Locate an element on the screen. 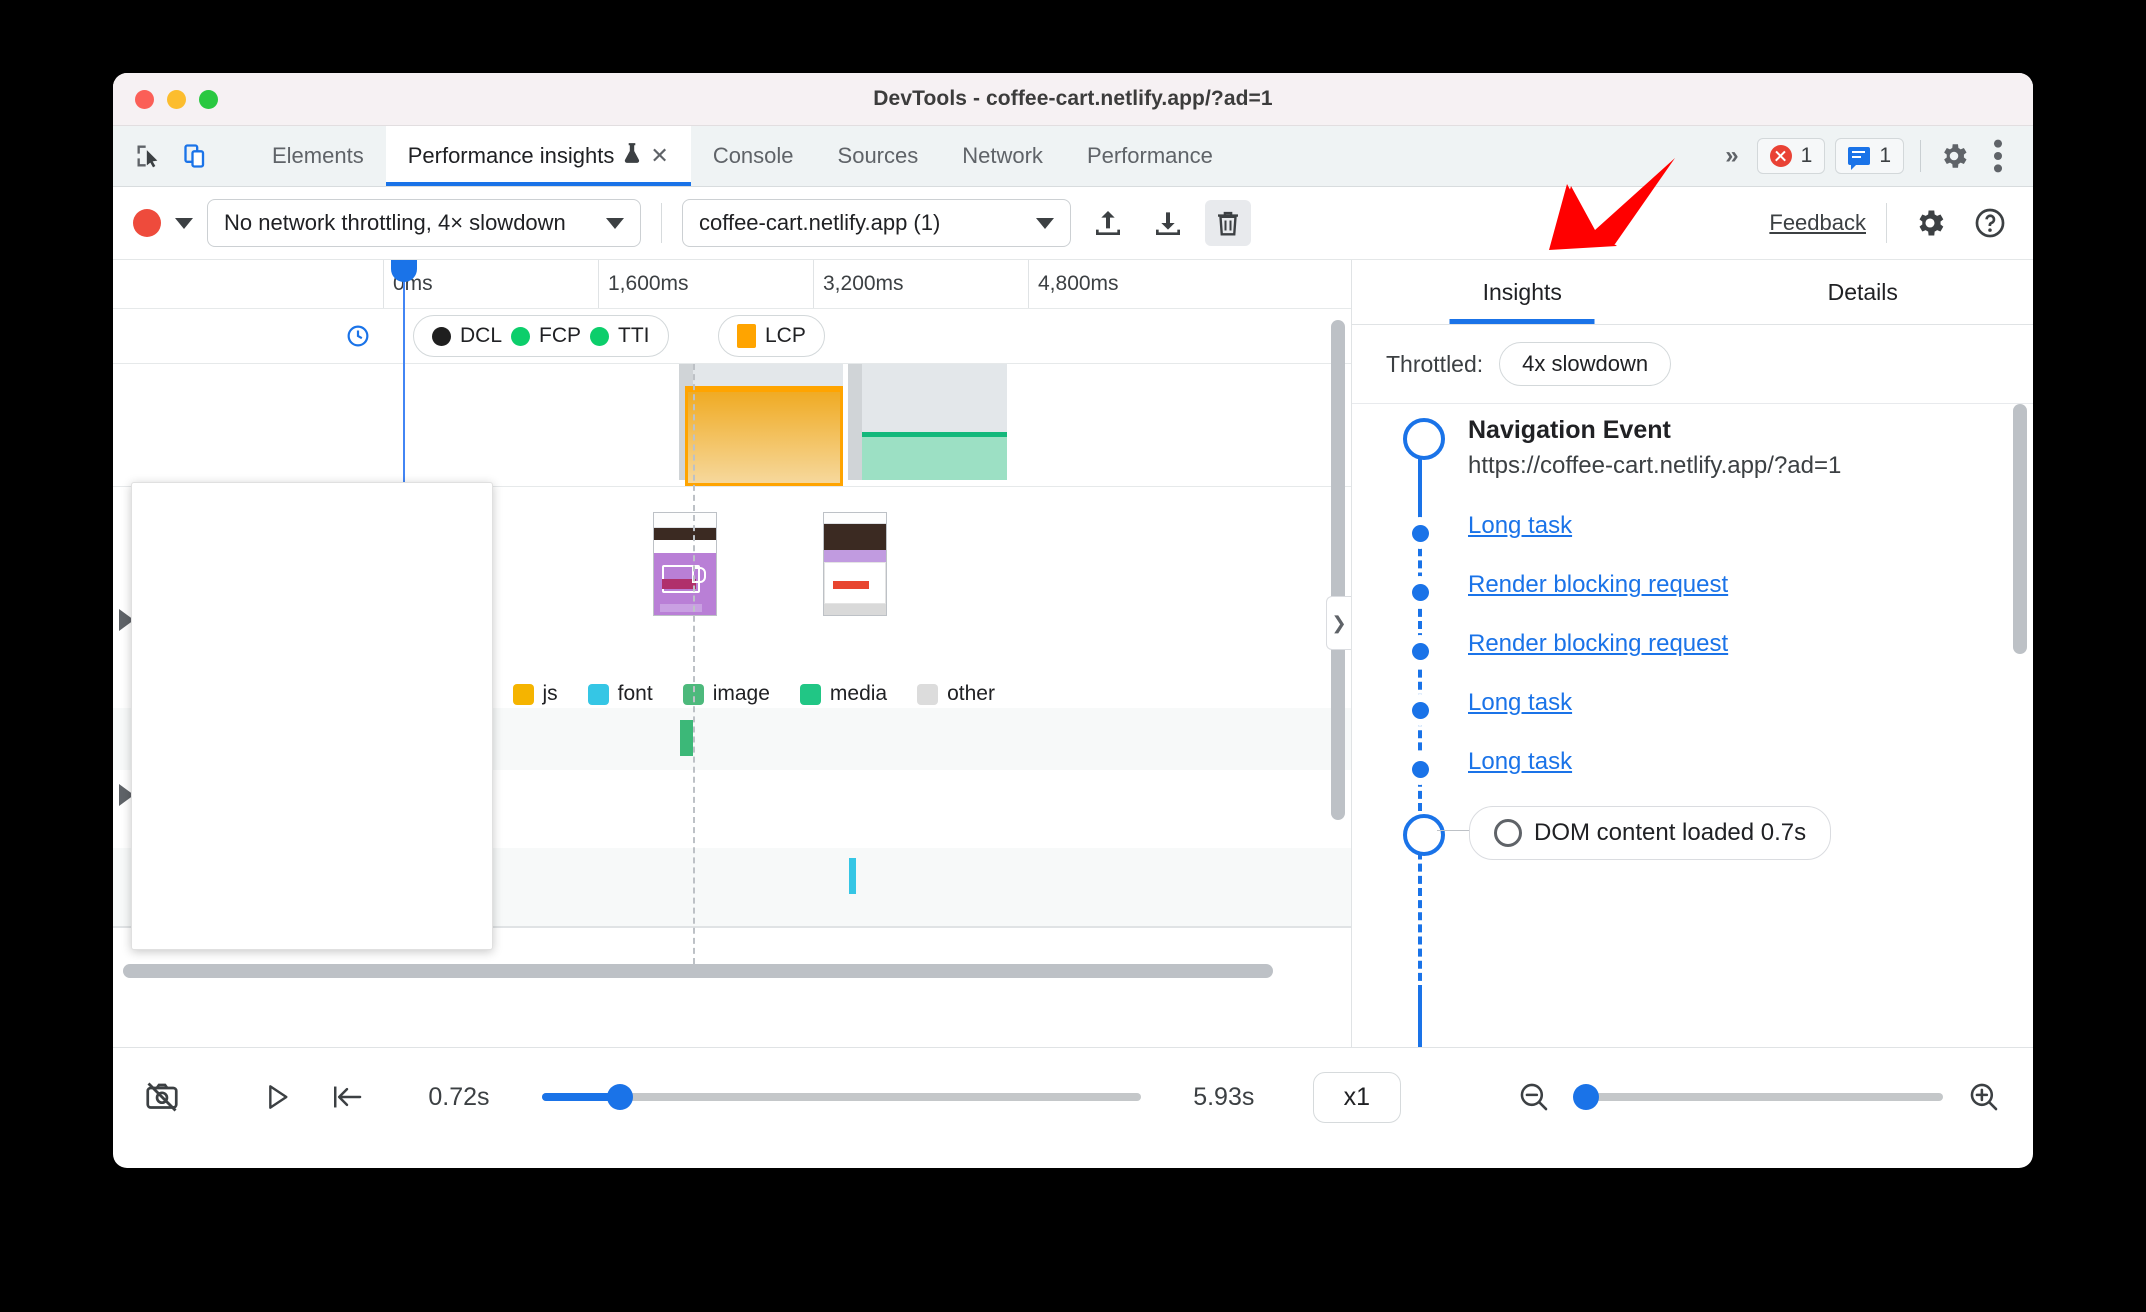  zoom-slider-knob is located at coordinates (1586, 1097).